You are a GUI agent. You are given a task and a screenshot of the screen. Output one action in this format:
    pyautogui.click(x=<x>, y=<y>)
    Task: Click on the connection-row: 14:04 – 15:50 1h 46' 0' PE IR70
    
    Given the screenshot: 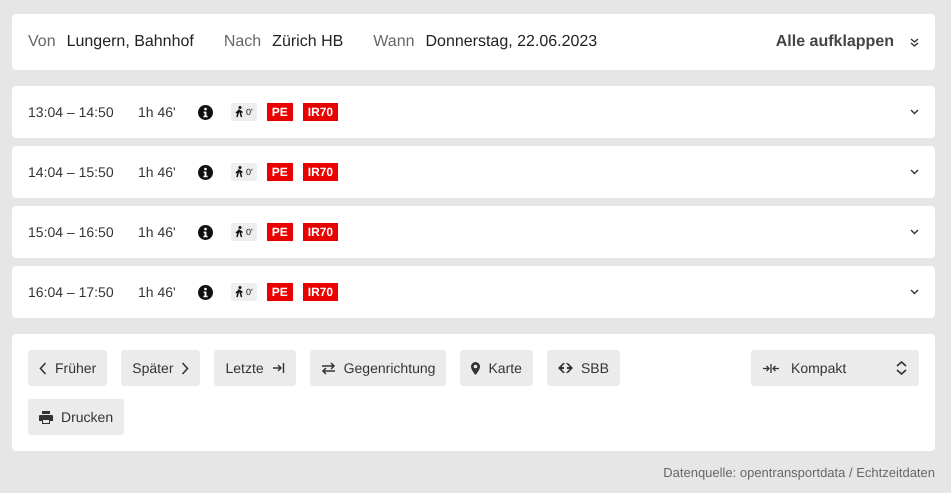 What is the action you would take?
    pyautogui.click(x=473, y=172)
    